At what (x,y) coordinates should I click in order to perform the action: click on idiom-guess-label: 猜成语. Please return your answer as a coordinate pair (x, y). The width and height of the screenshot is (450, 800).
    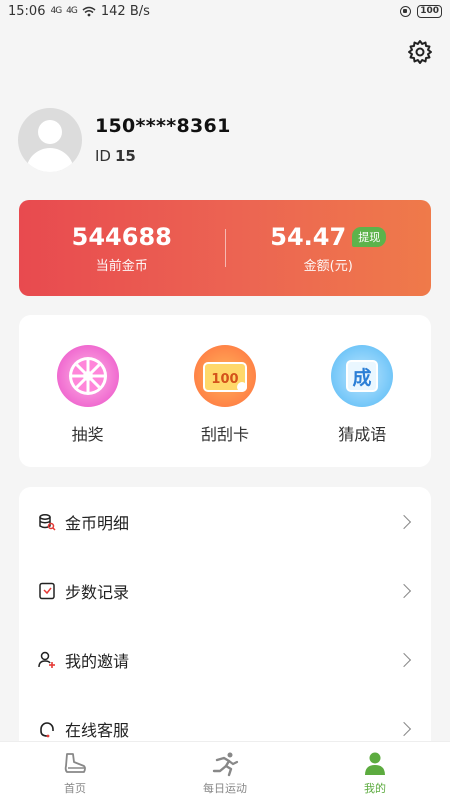
    Looking at the image, I should click on (362, 434).